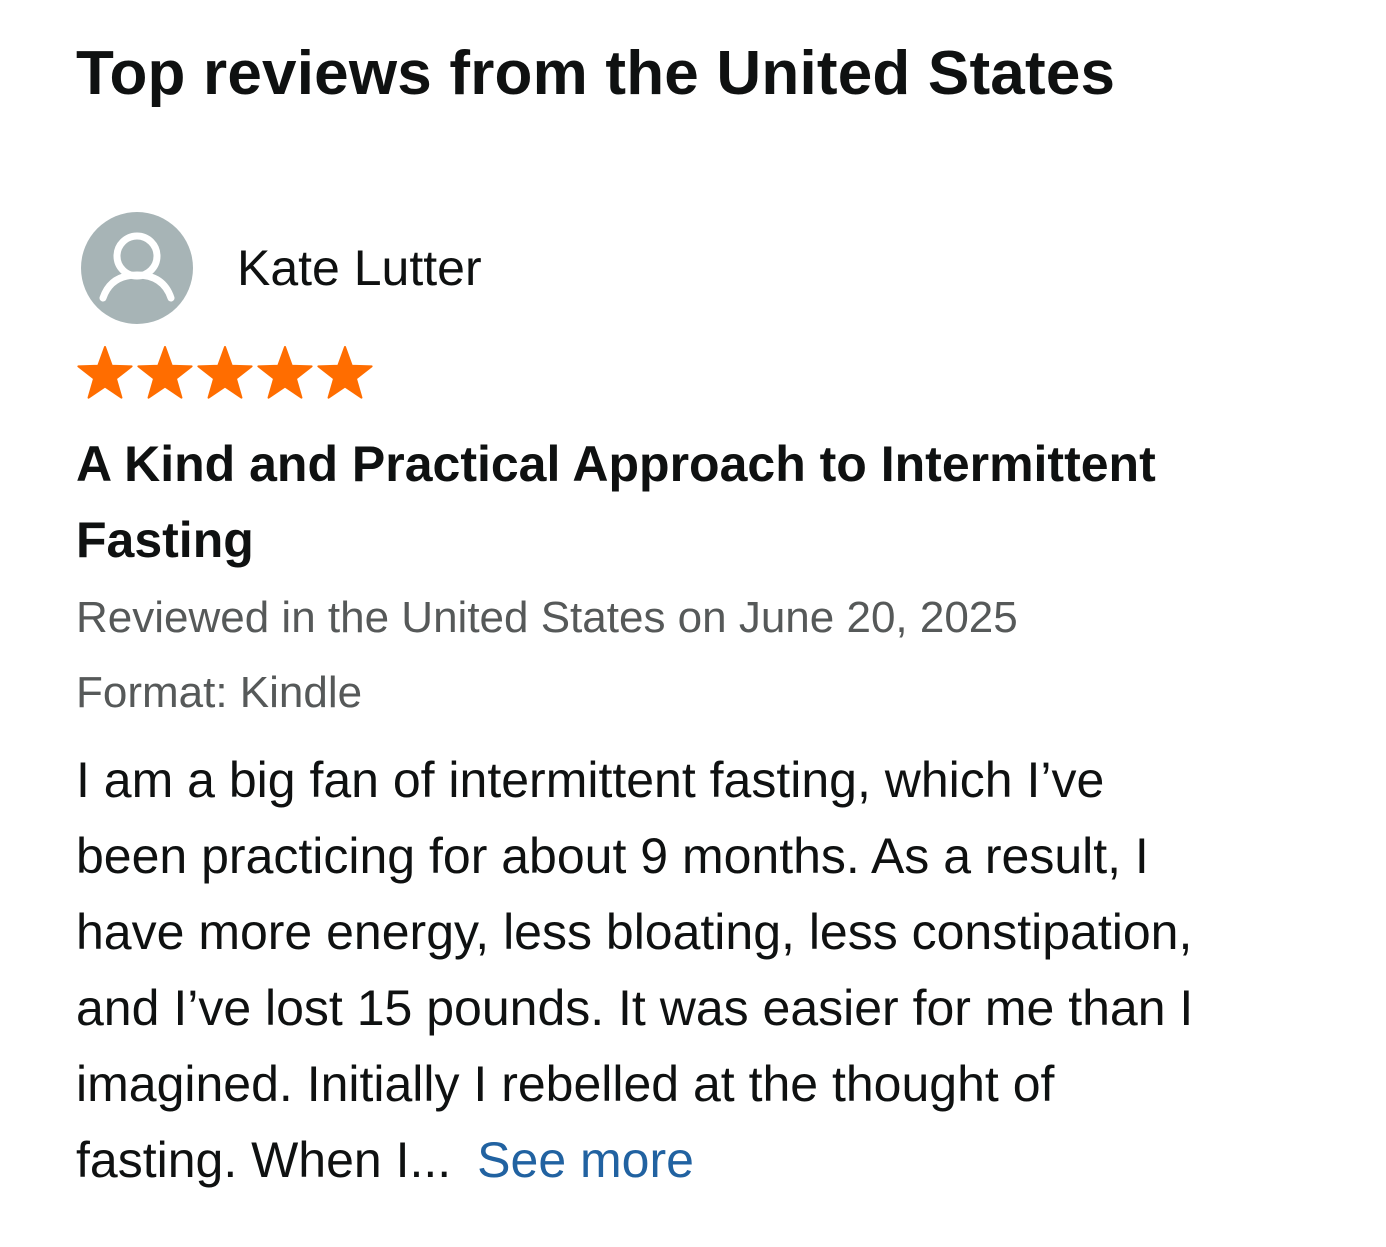  I want to click on see-more-link: See more, so click(585, 1160).